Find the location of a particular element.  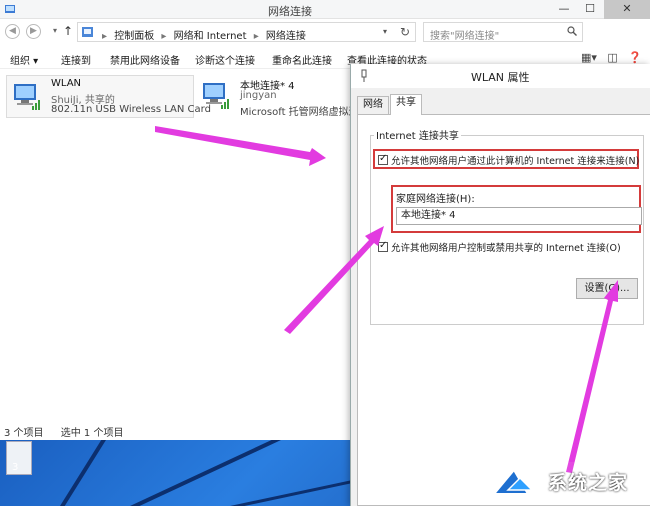

breadcrumb-control-panel: 控制面板 is located at coordinates (134, 36).